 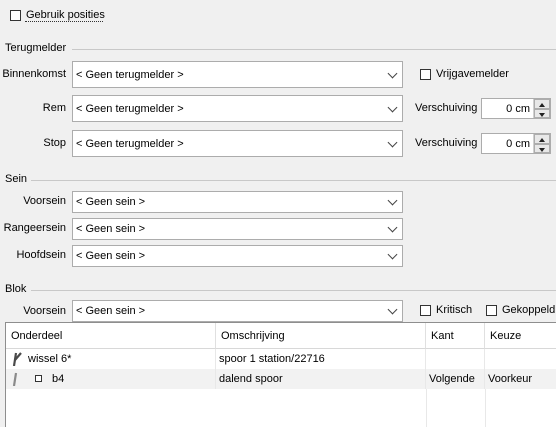 I want to click on binnenkomst-dropdown: < Geen terugmelder >, so click(x=237, y=74).